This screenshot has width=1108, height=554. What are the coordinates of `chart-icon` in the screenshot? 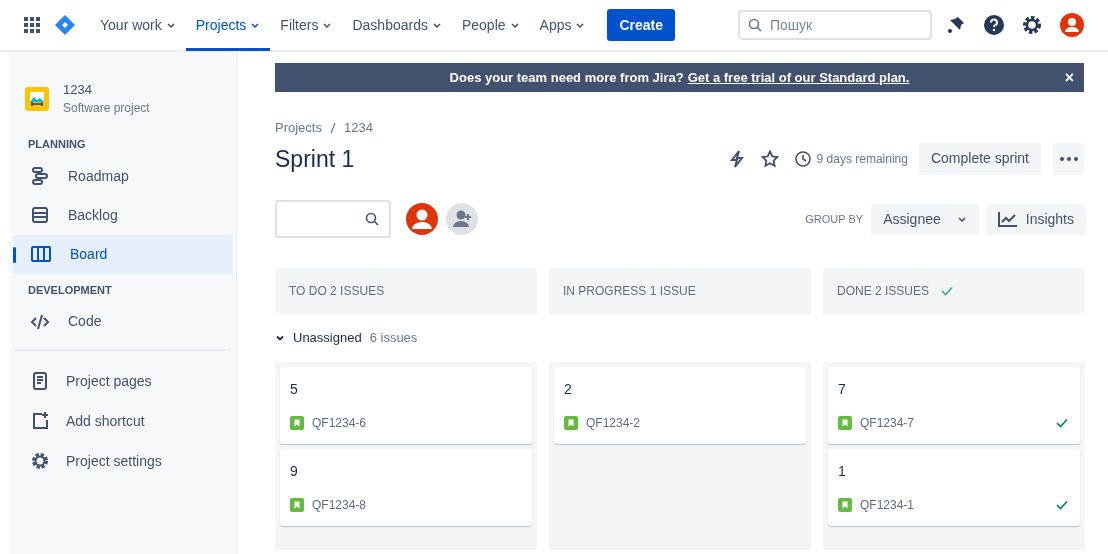 It's located at (1007, 219).